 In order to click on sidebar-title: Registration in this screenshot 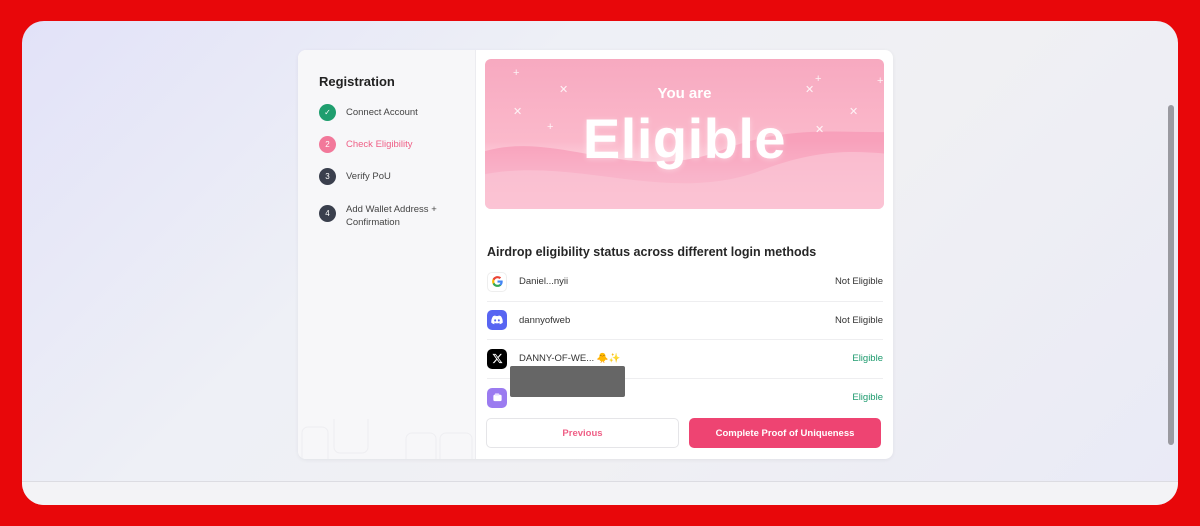, I will do `click(357, 81)`.